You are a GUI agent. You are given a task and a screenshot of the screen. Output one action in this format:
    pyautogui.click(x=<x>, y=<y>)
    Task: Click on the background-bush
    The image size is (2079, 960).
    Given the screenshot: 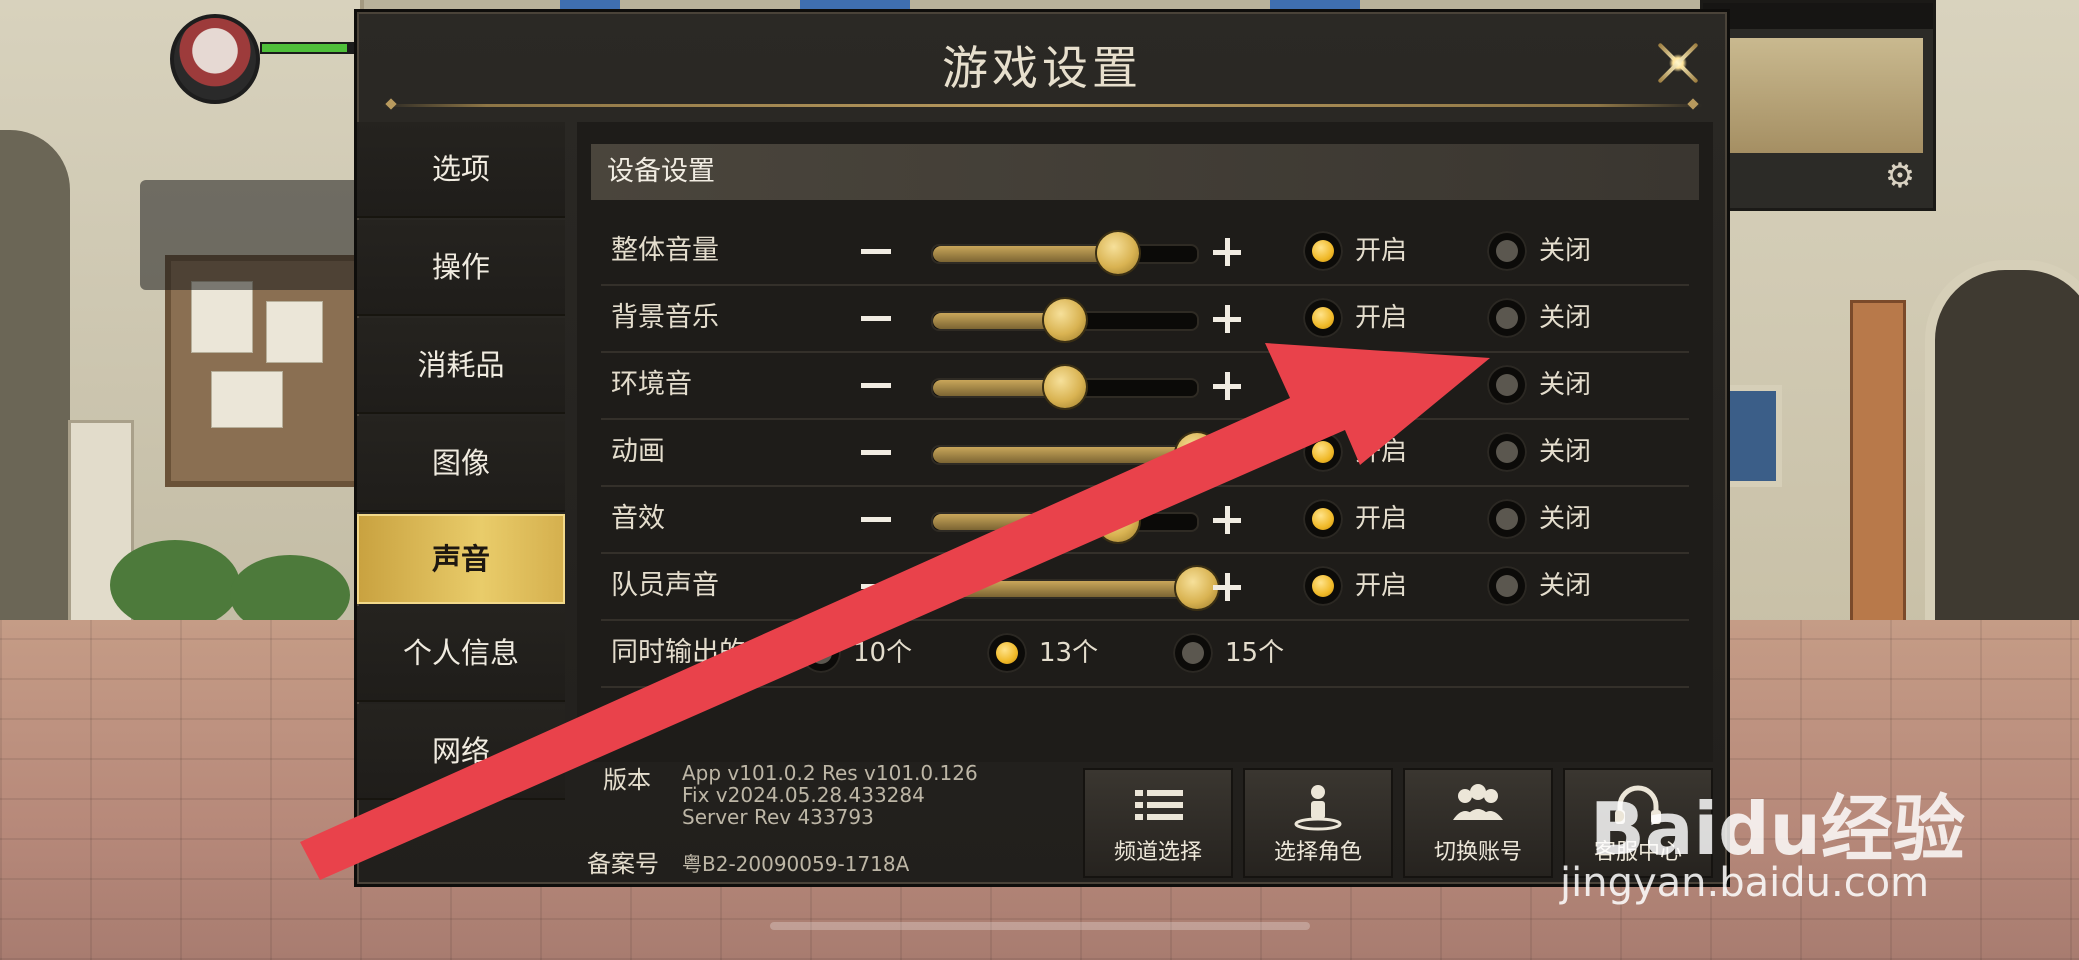 What is the action you would take?
    pyautogui.click(x=175, y=585)
    